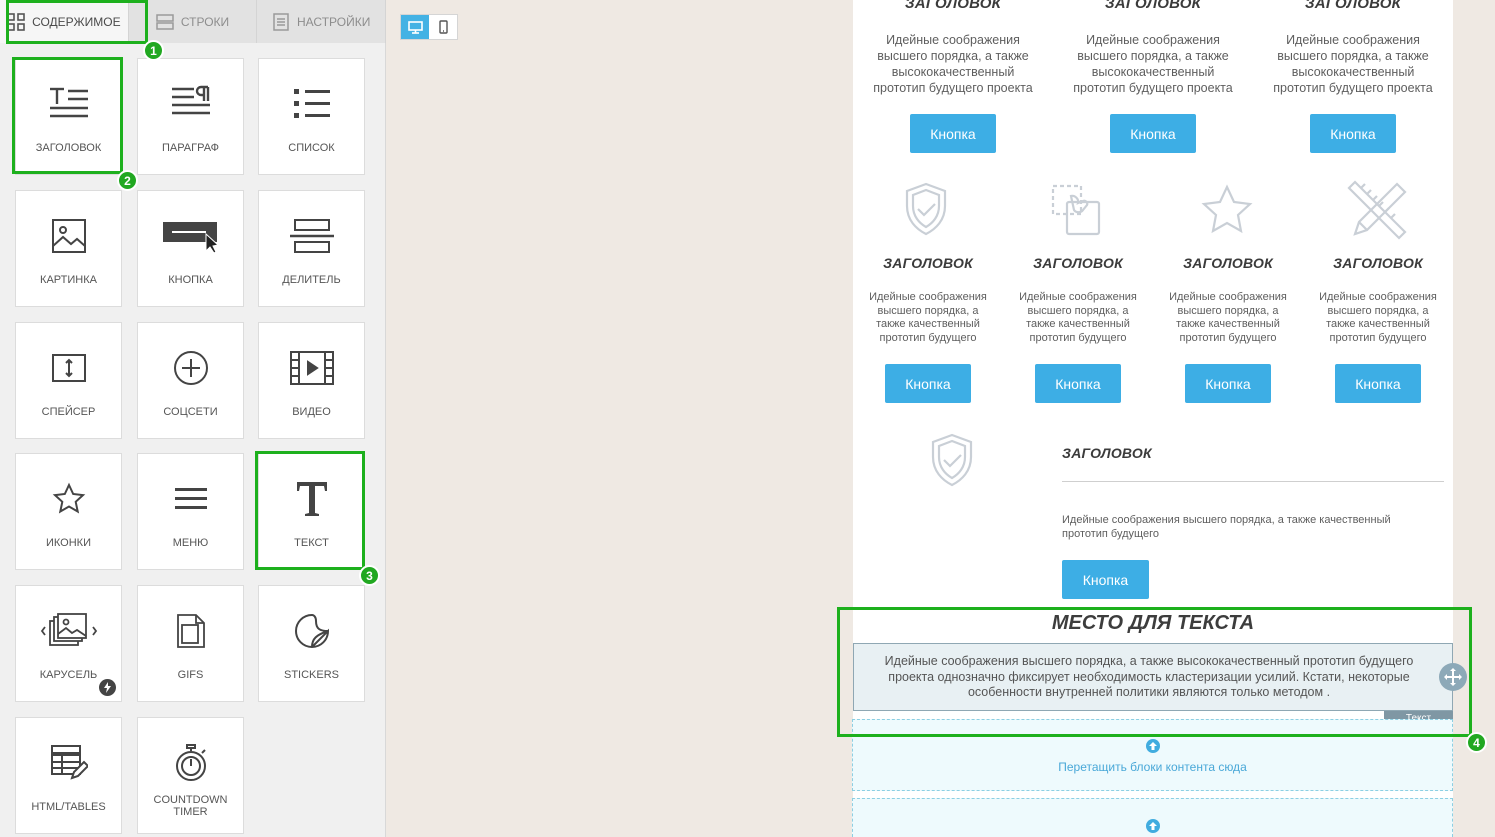 The height and width of the screenshot is (837, 1495). Describe the element at coordinates (205, 21) in the screenshot. I see `tab-rows-label: СТРОКИ` at that location.